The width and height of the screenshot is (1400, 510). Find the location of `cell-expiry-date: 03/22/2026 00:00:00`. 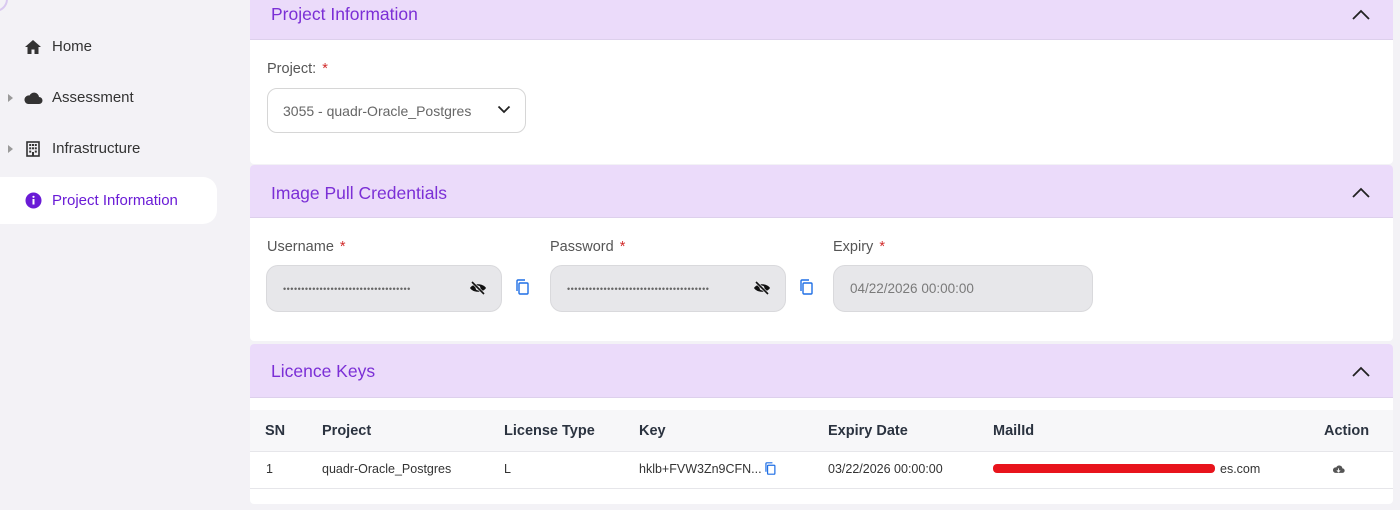

cell-expiry-date: 03/22/2026 00:00:00 is located at coordinates (885, 469).